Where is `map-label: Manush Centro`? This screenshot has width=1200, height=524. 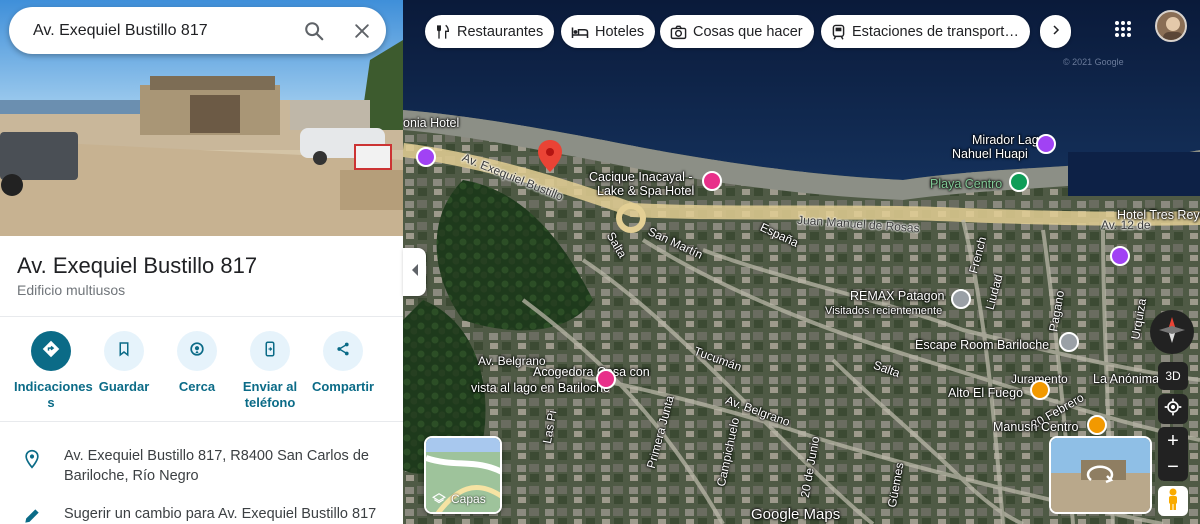
map-label: Manush Centro is located at coordinates (1036, 427).